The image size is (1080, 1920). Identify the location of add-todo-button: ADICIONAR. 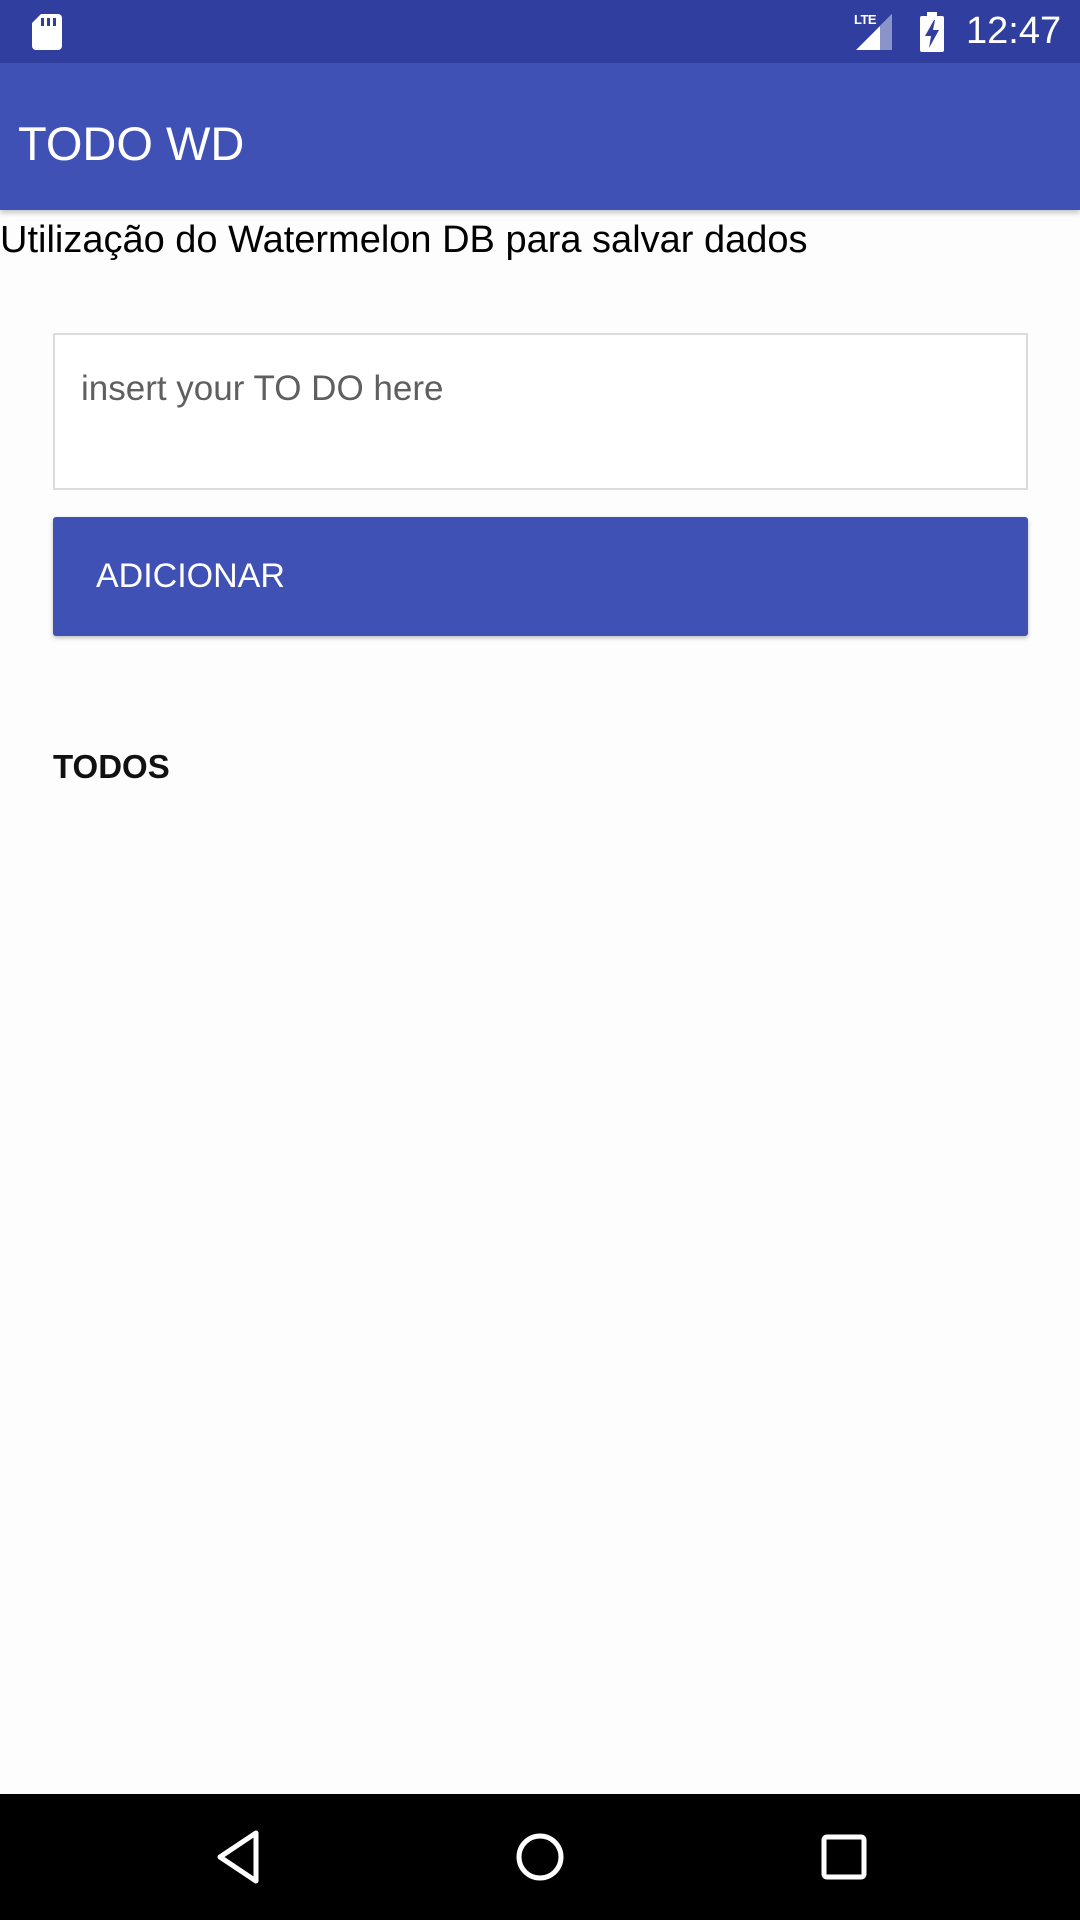
(540, 576).